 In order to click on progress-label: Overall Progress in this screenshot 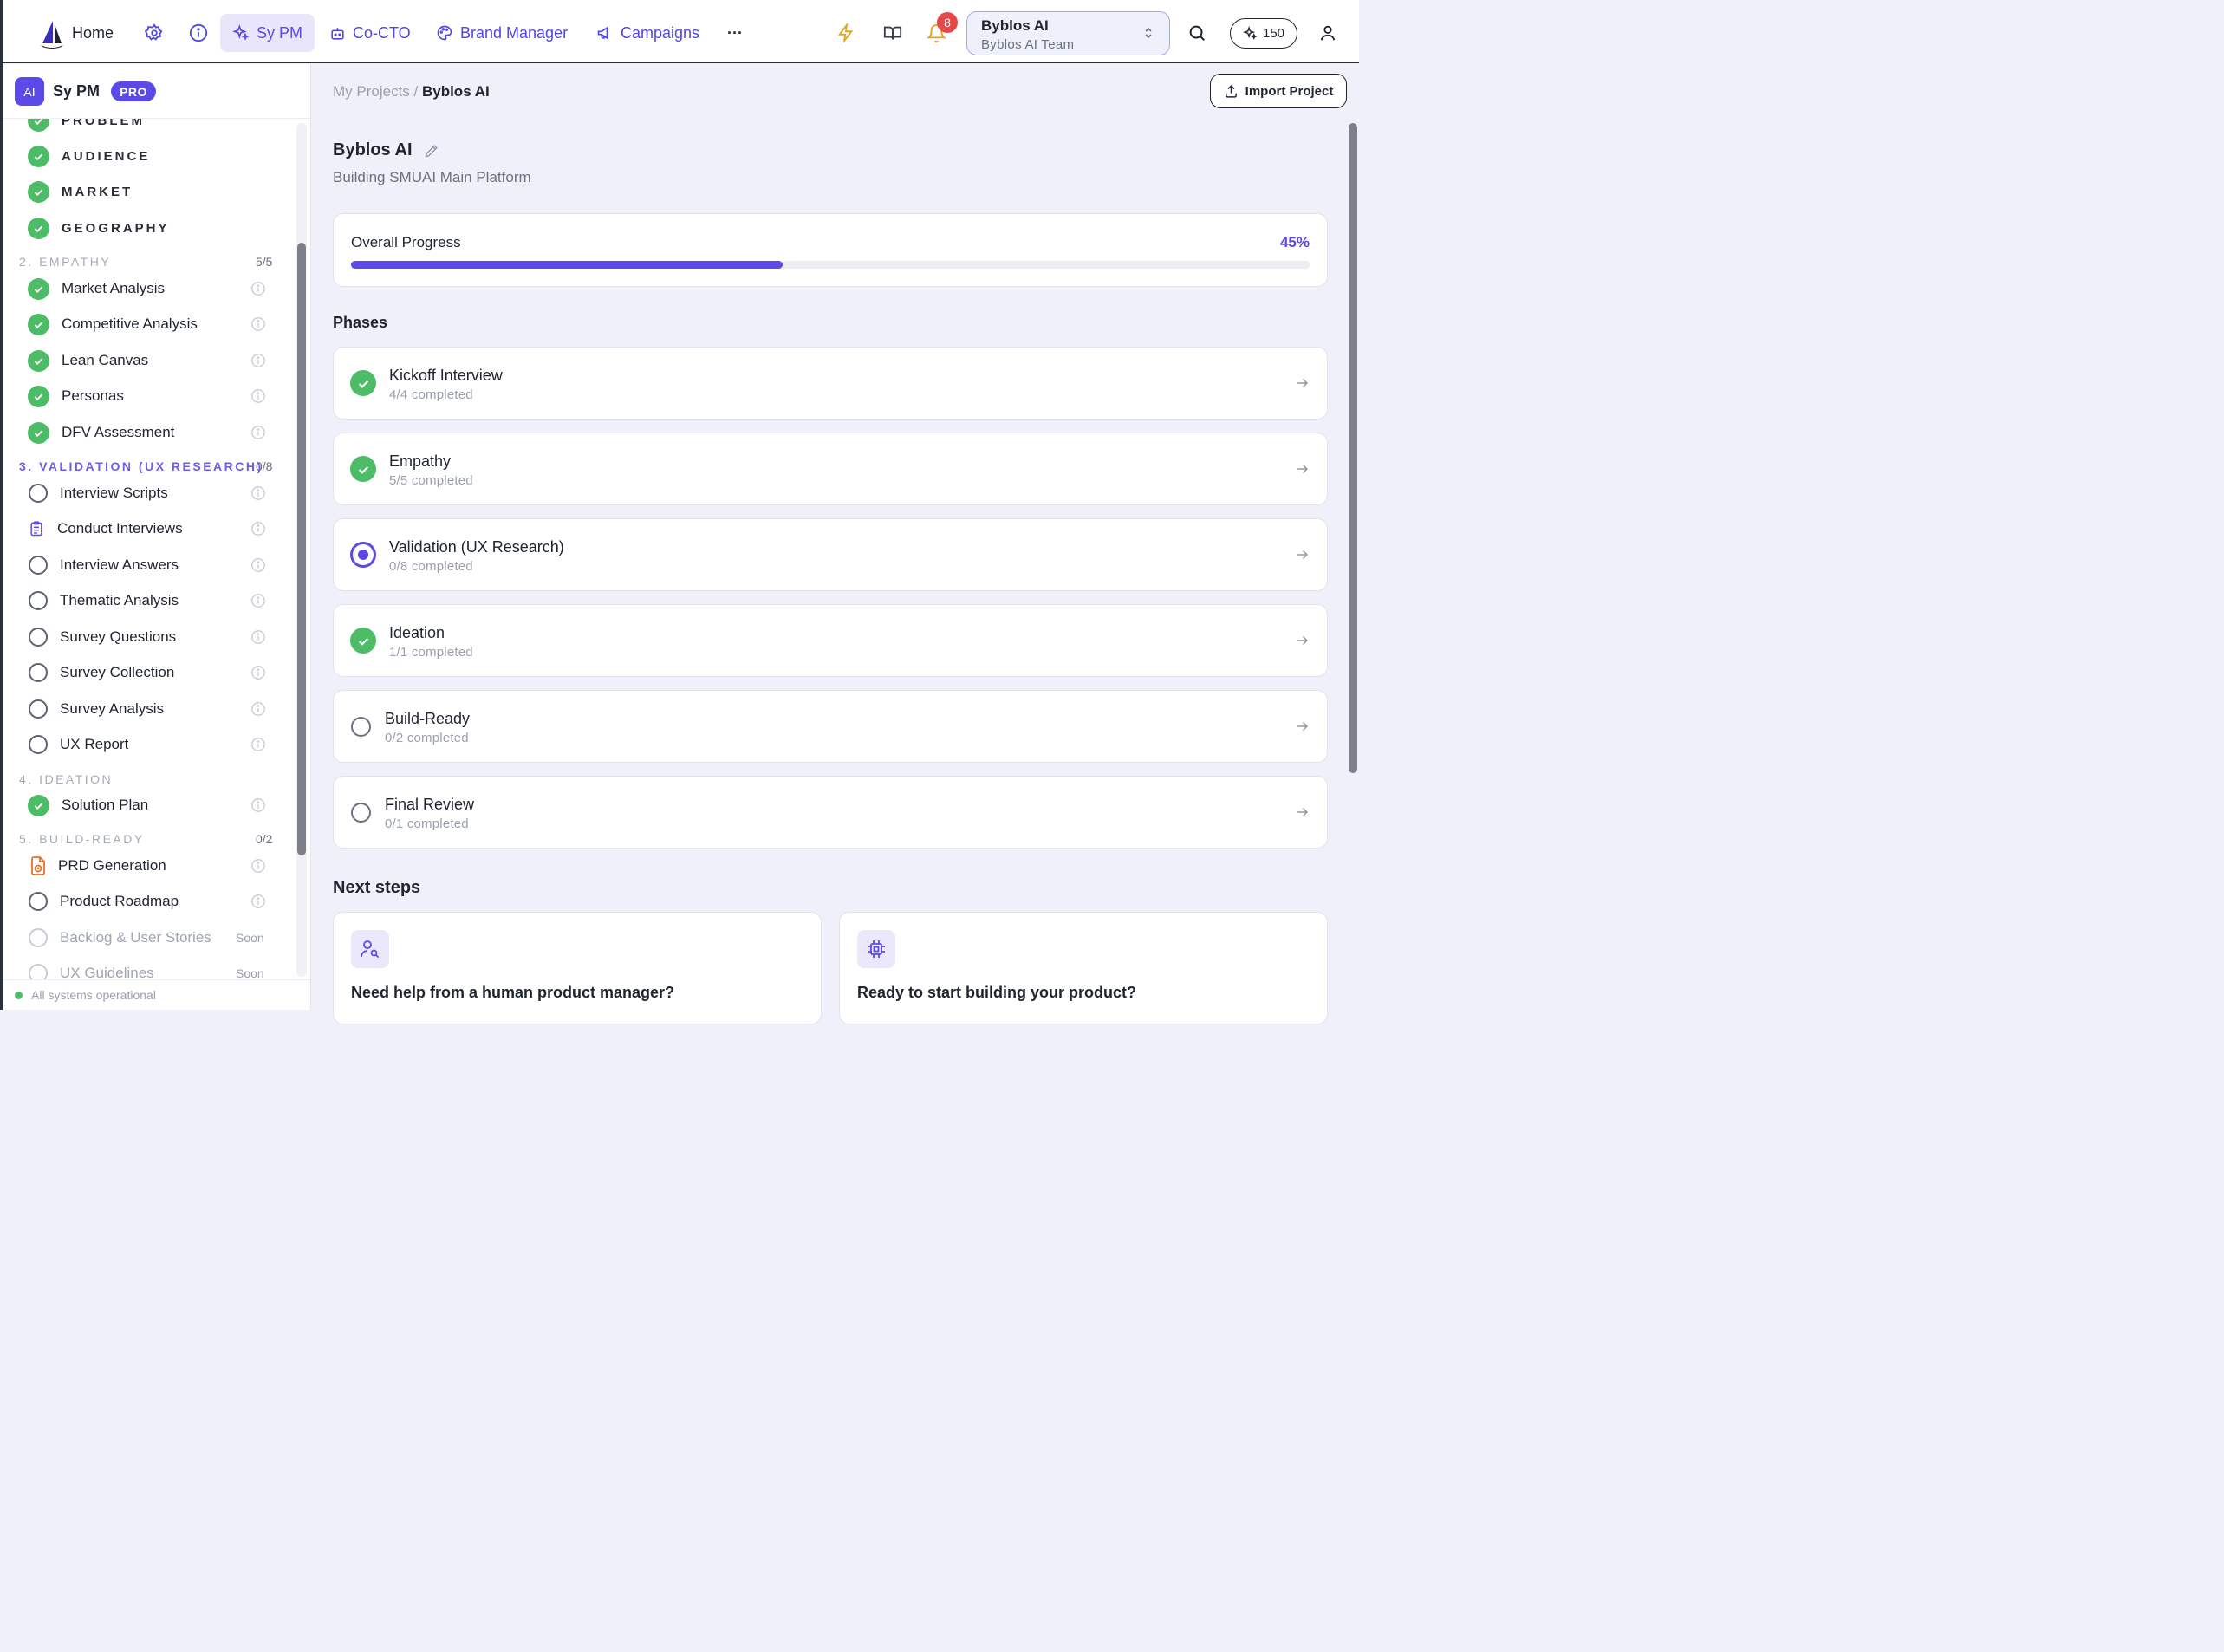, I will do `click(406, 242)`.